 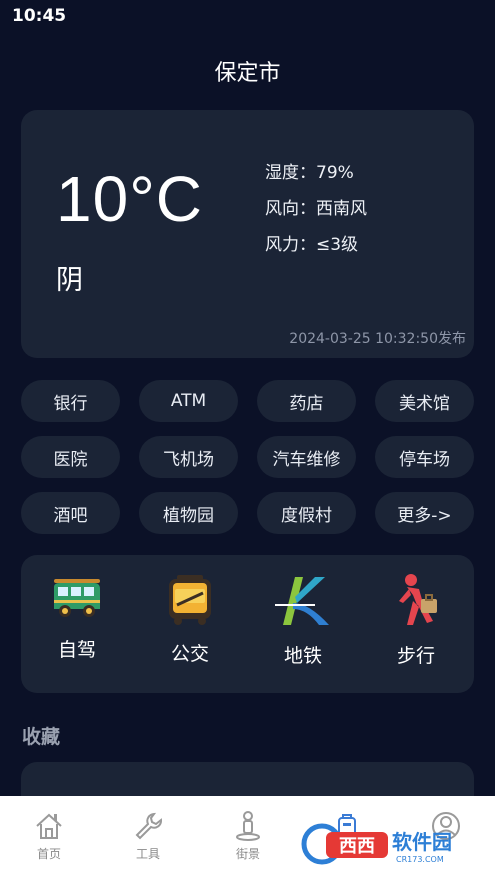 I want to click on nav-label: 首页, so click(x=48, y=854).